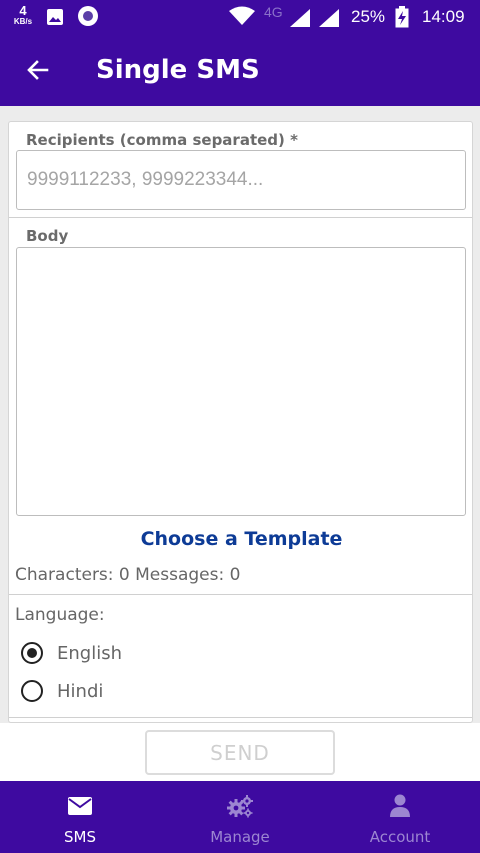  I want to click on send-area: SEND, so click(240, 752).